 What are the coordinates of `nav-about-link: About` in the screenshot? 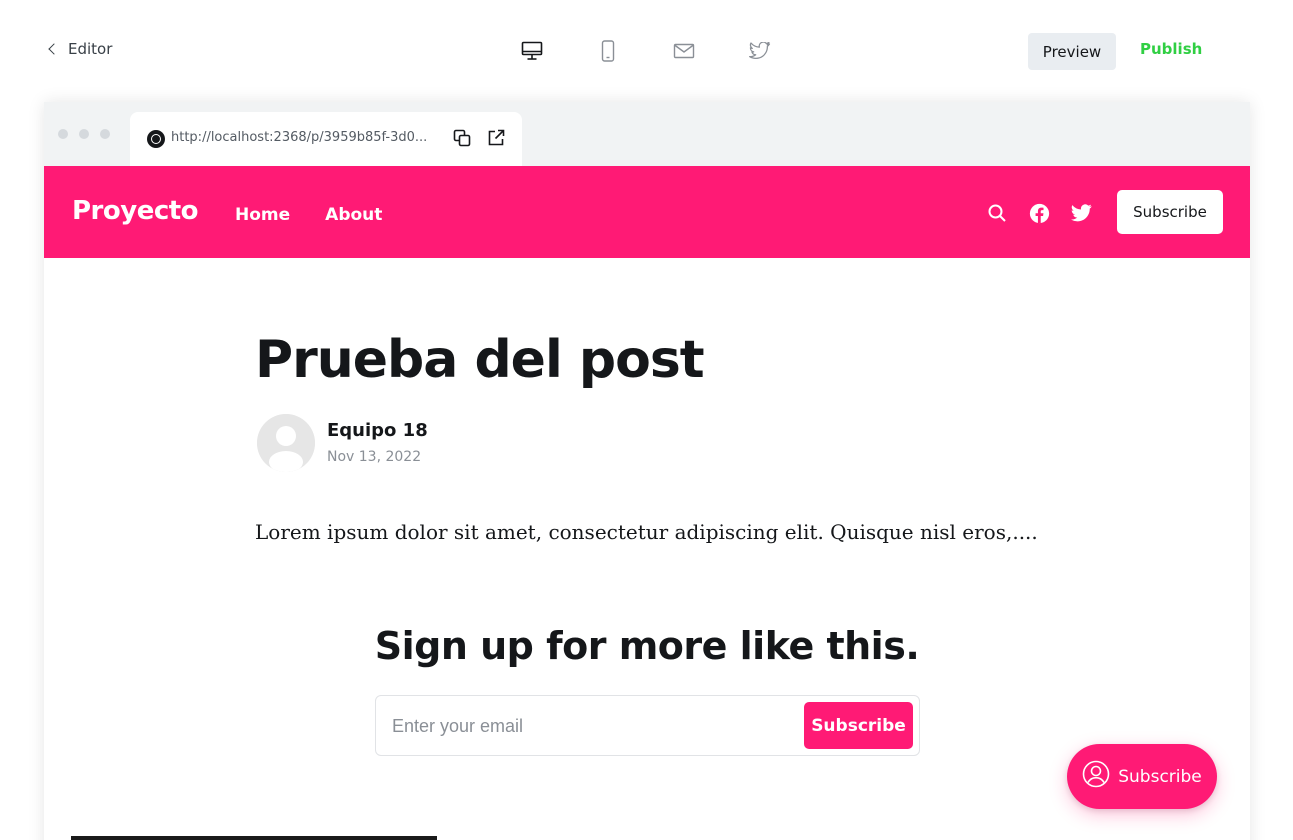 It's located at (353, 215).